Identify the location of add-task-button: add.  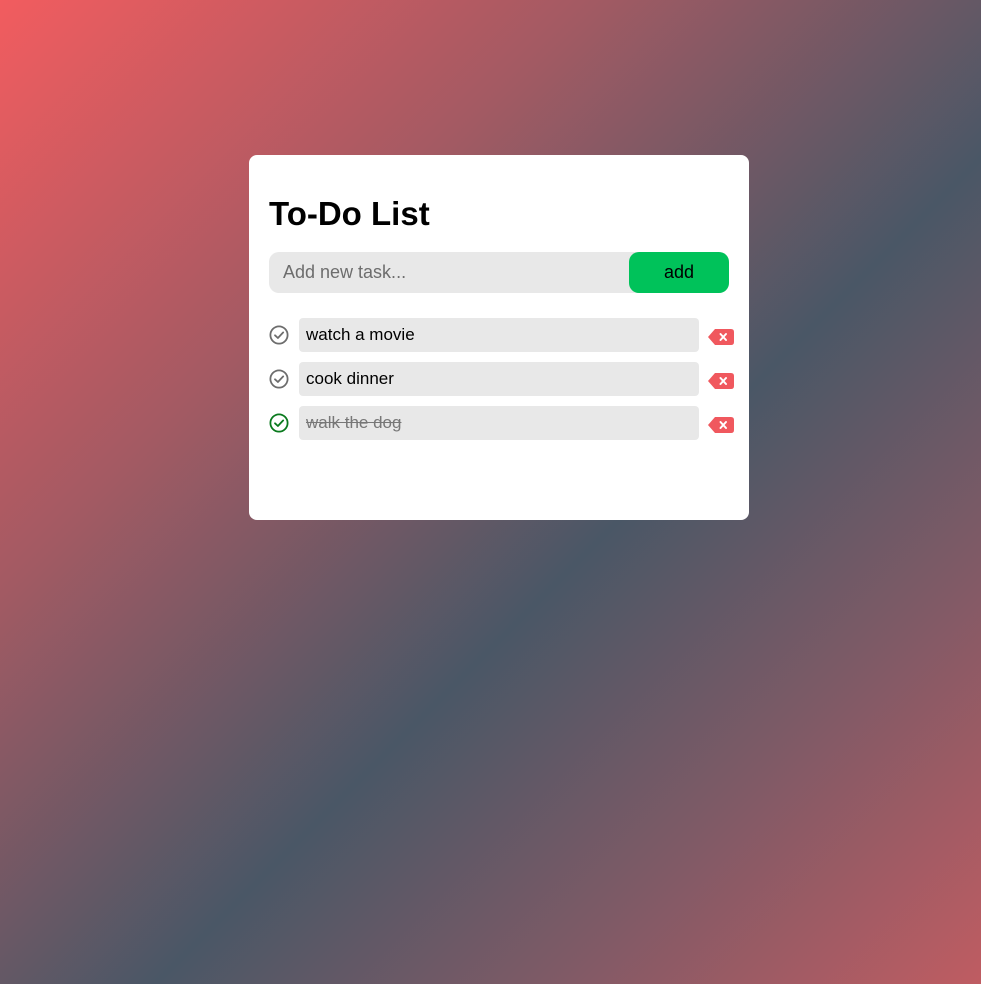
(679, 272).